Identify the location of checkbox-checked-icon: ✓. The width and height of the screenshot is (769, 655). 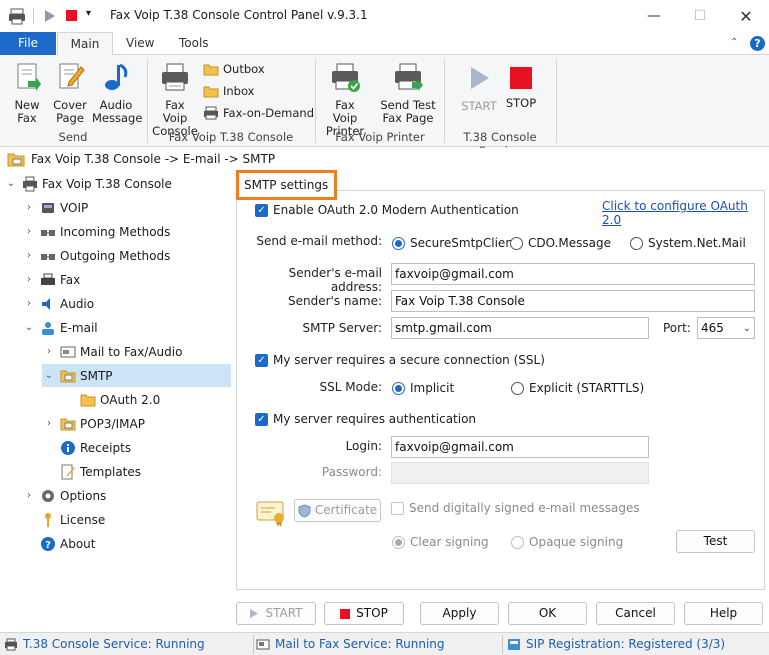
(261, 419).